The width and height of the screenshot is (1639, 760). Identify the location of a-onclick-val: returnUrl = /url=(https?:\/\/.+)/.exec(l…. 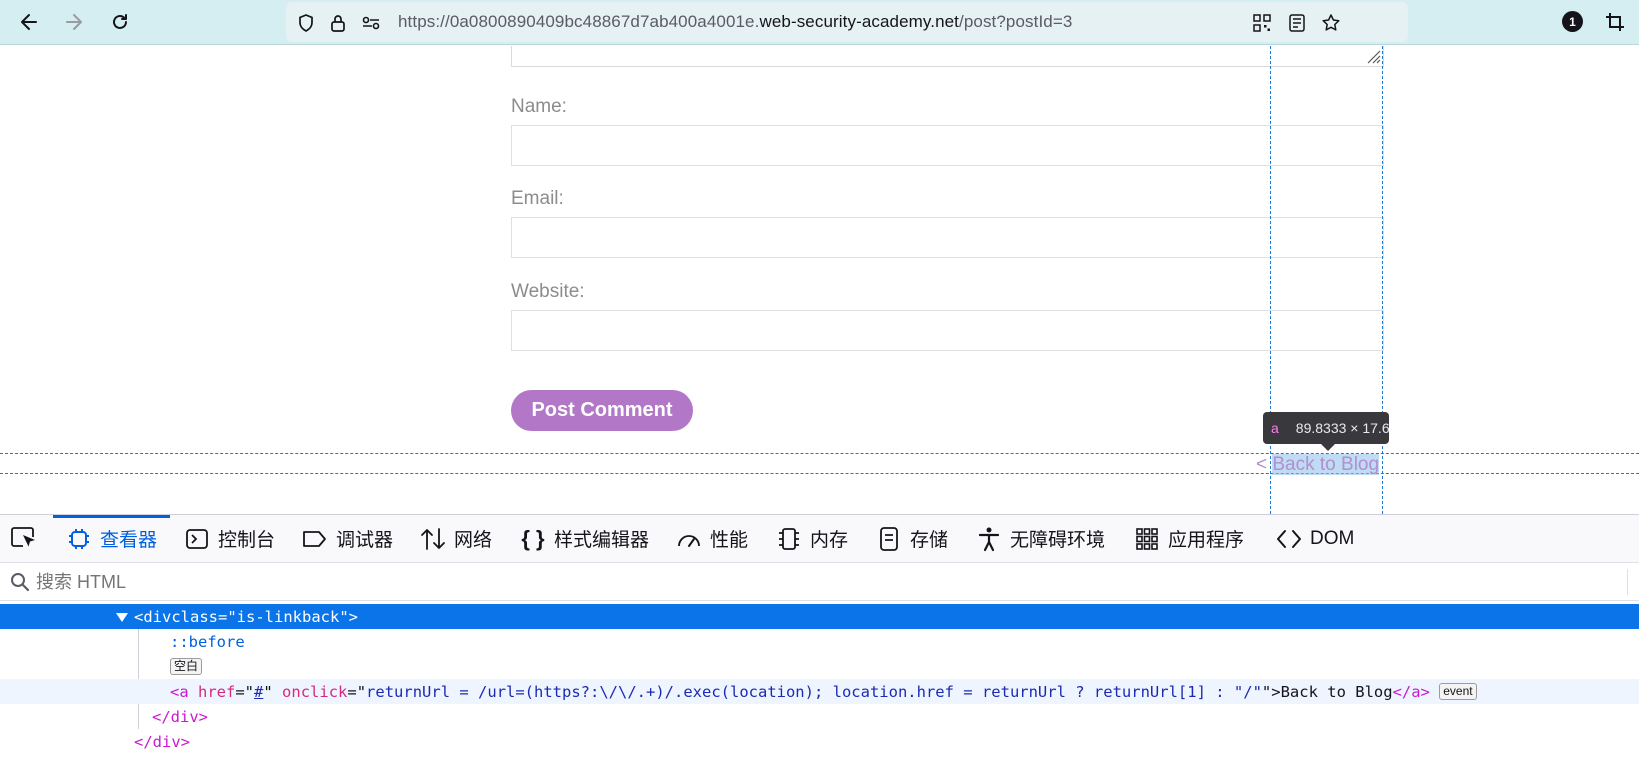
(814, 691).